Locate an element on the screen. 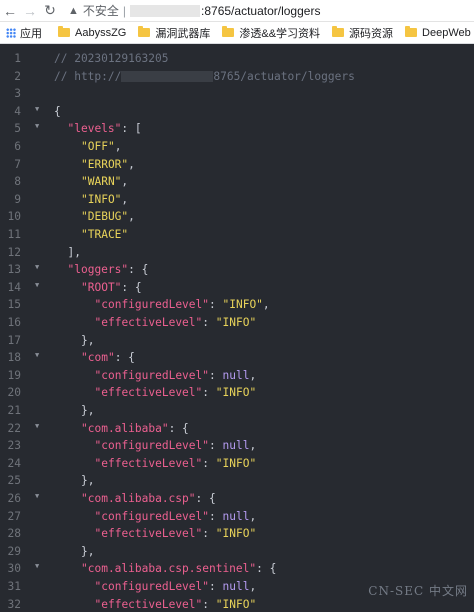 This screenshot has height=612, width=474. code-line: 28 "effectiveLevel": "INFO" is located at coordinates (237, 533).